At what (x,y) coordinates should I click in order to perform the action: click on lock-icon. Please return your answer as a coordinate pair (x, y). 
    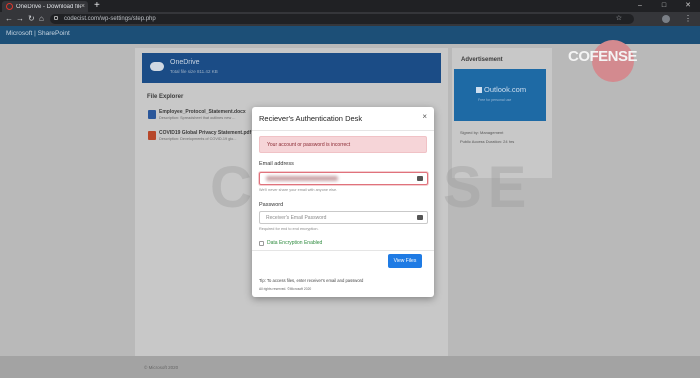
    Looking at the image, I should click on (56, 18).